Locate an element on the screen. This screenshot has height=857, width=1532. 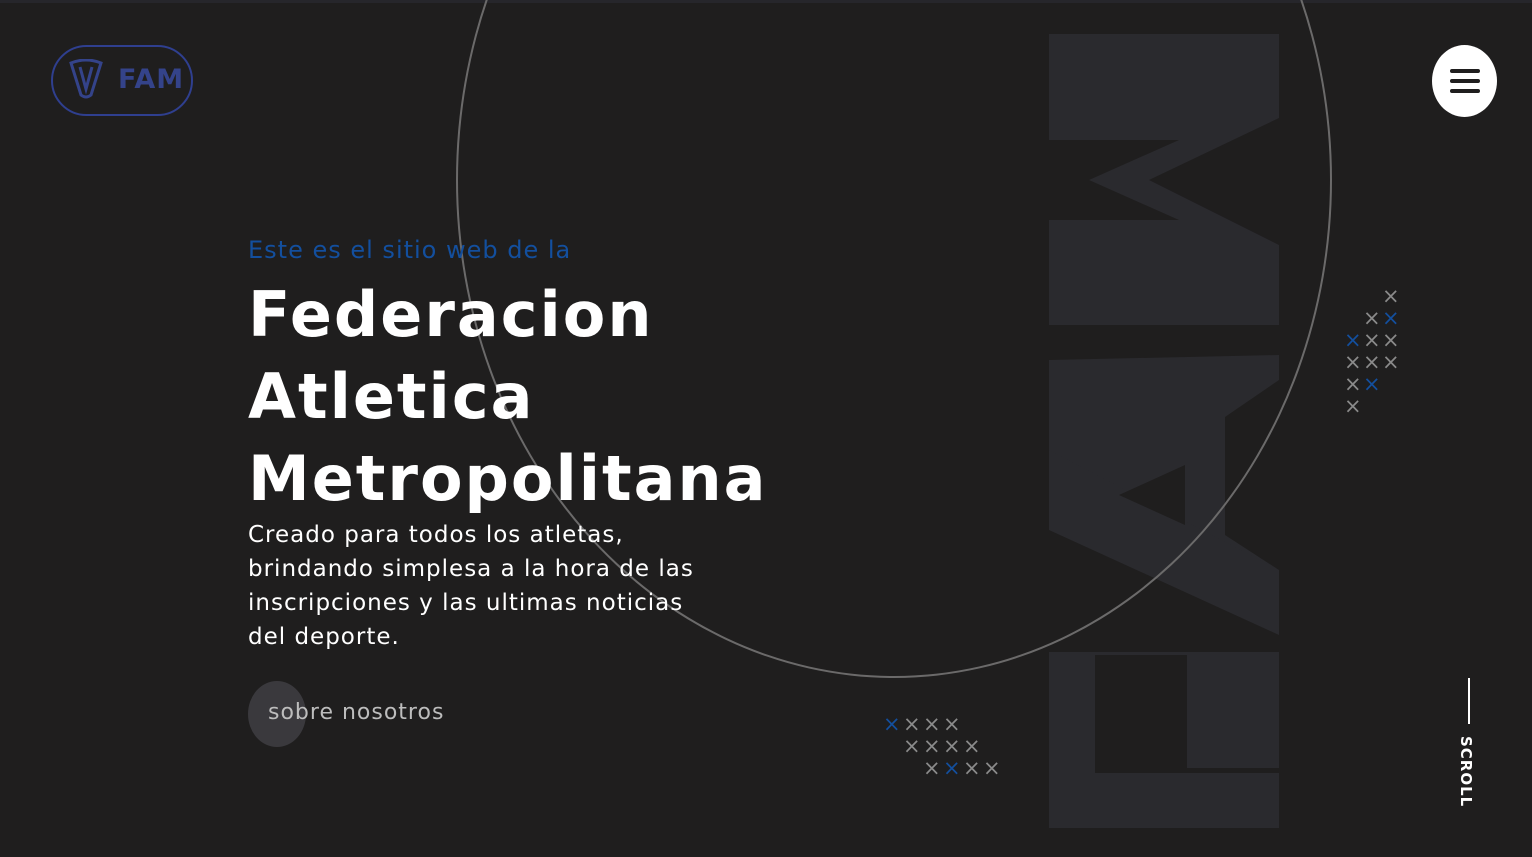
logo-text: FAM is located at coordinates (151, 79).